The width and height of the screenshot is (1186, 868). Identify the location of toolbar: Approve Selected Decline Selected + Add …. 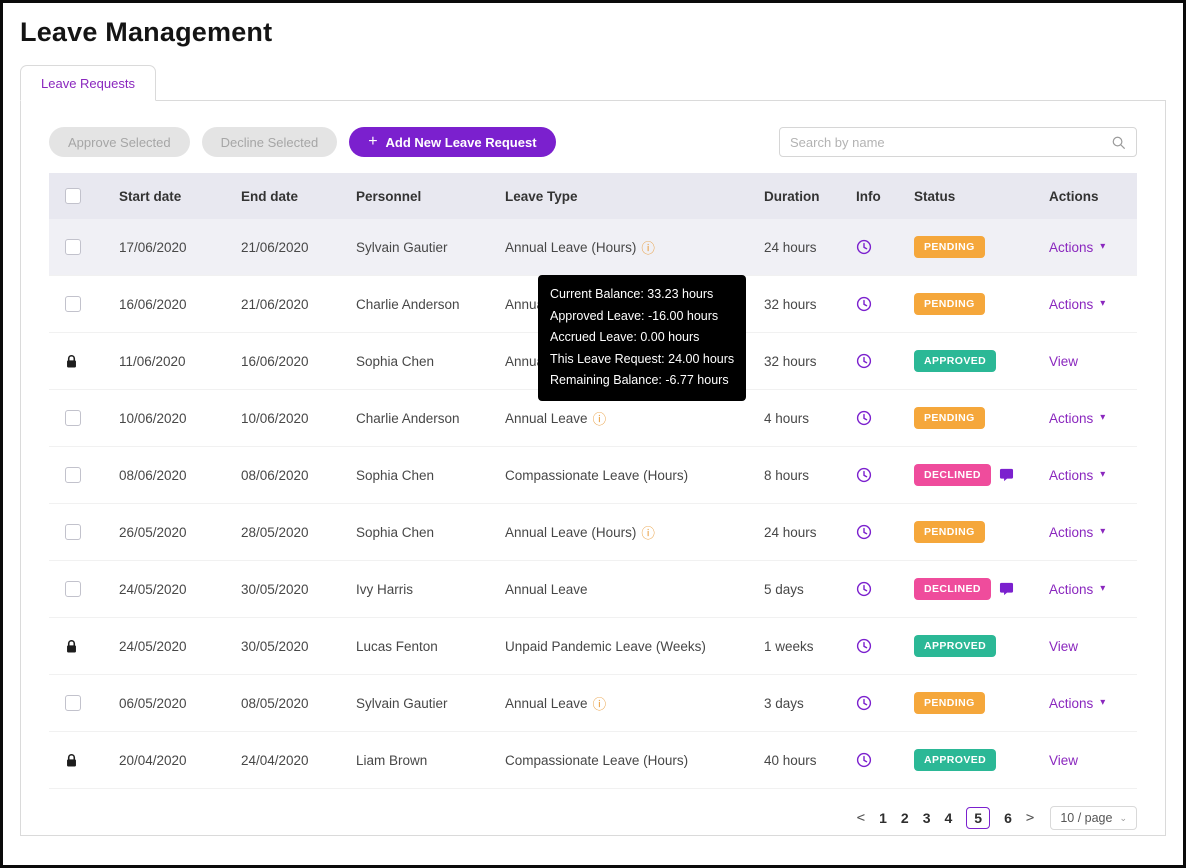
(593, 142).